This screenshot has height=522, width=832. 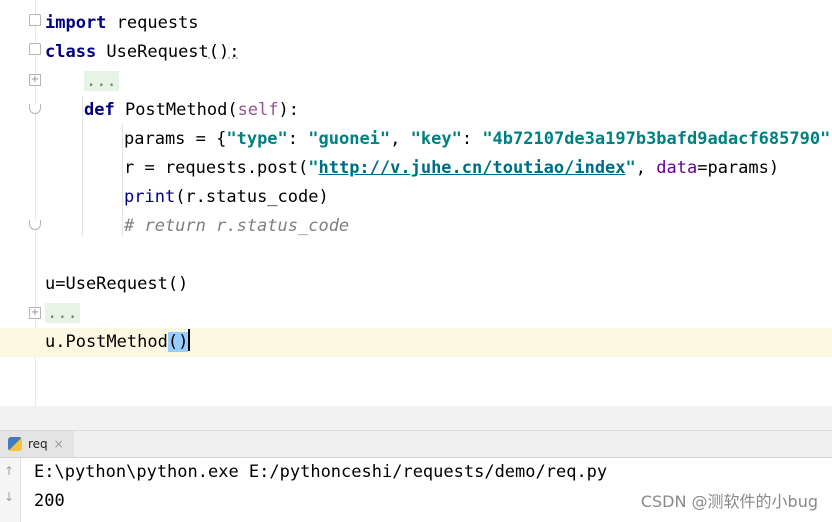 What do you see at coordinates (416, 284) in the screenshot?
I see `code-line: u=UseRequest()` at bounding box center [416, 284].